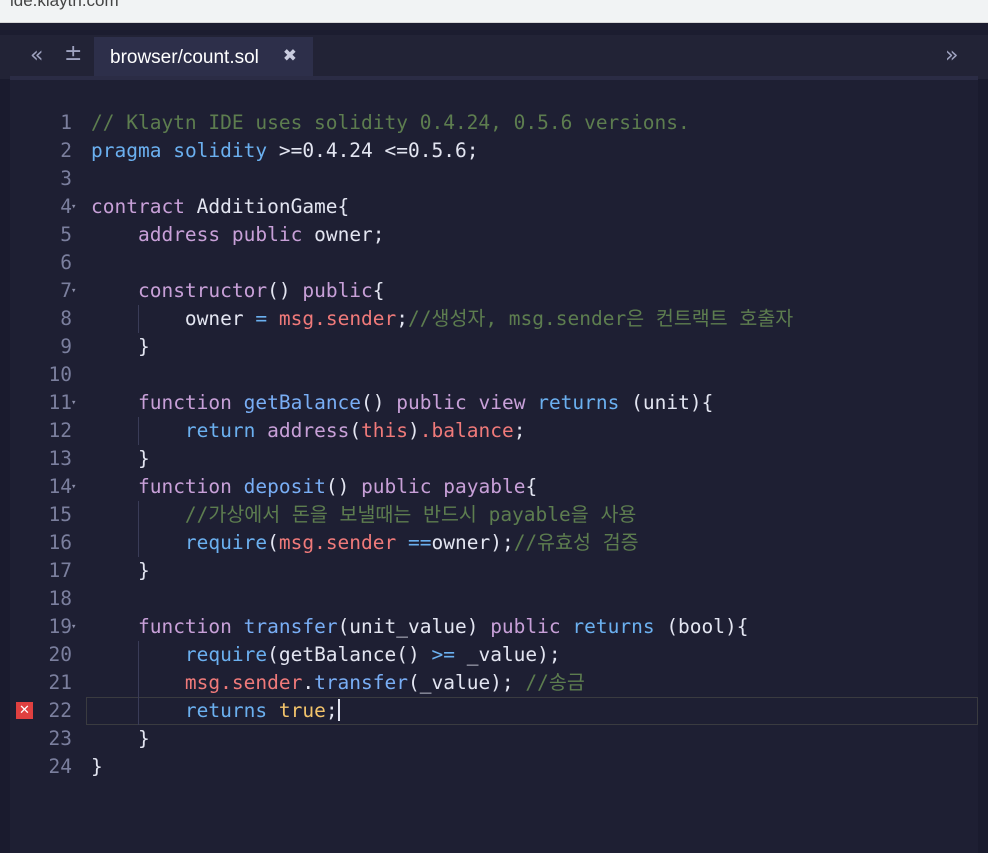 This screenshot has height=853, width=988. What do you see at coordinates (494, 375) in the screenshot?
I see `code-line: 10` at bounding box center [494, 375].